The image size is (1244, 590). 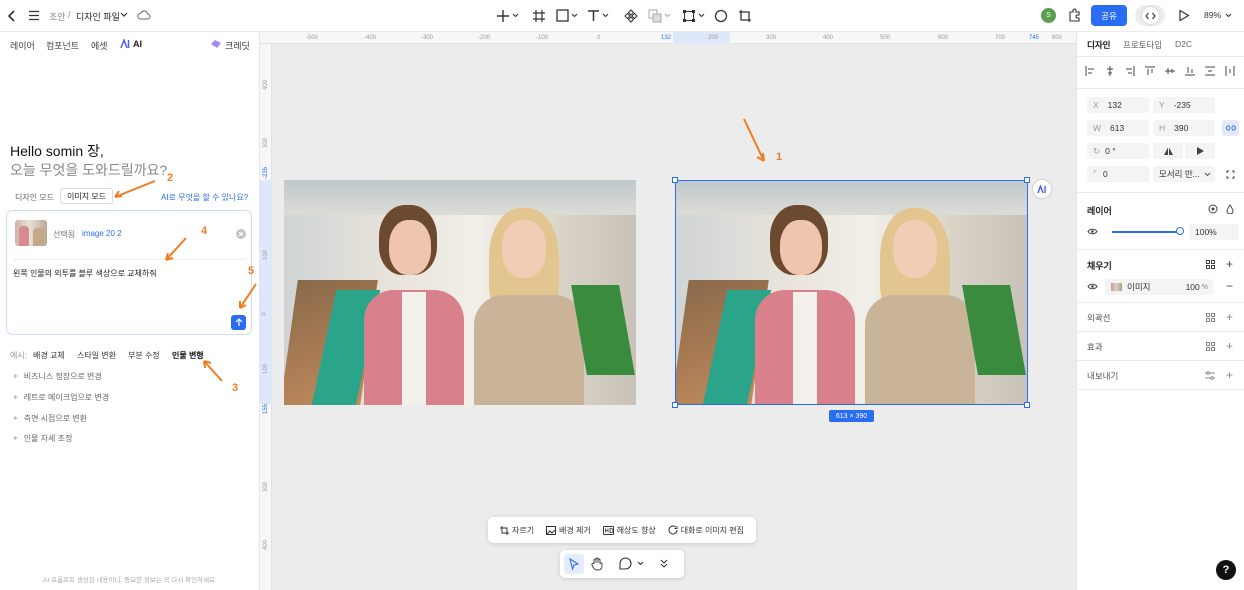 I want to click on y-field: Y -235, so click(x=1184, y=105).